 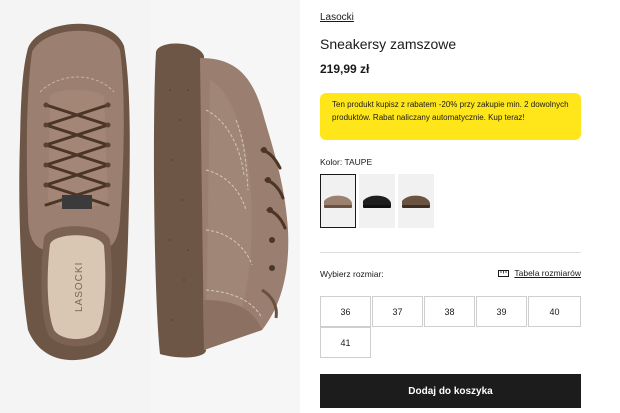 I want to click on size-option-39: 39, so click(x=501, y=311).